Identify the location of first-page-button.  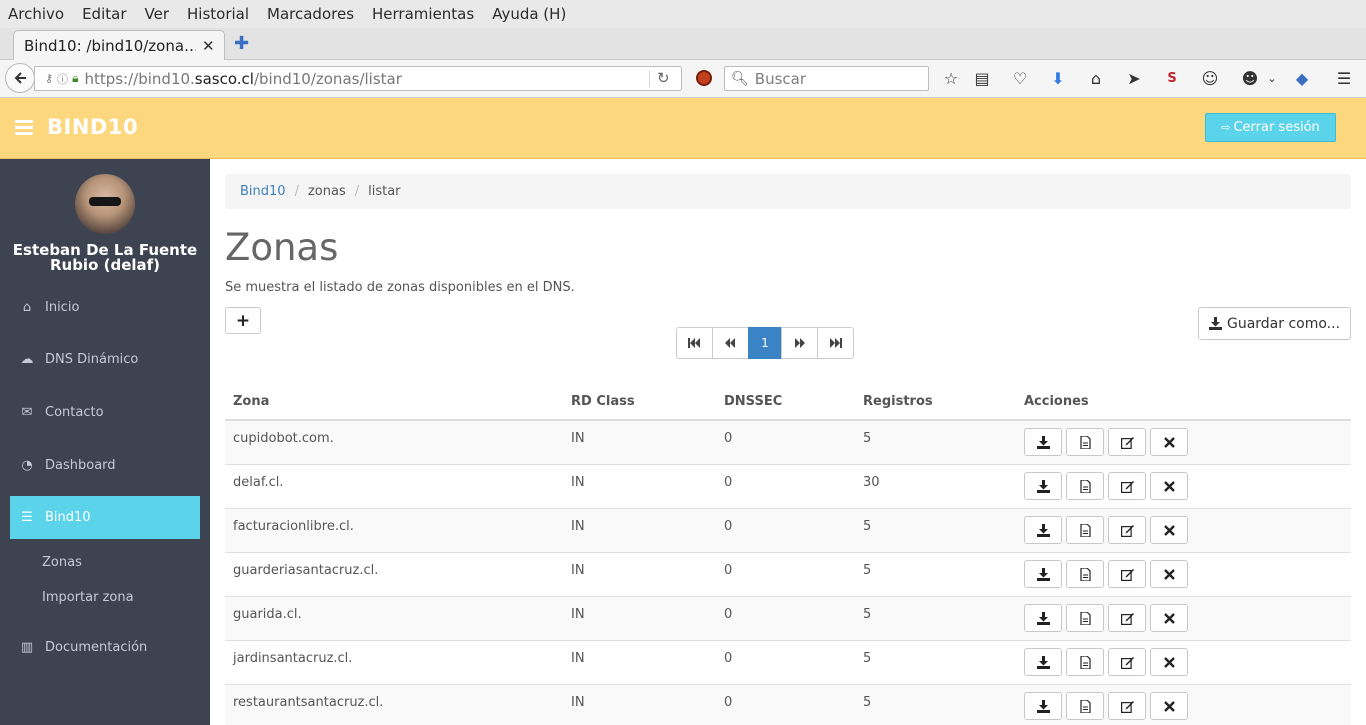
(694, 343).